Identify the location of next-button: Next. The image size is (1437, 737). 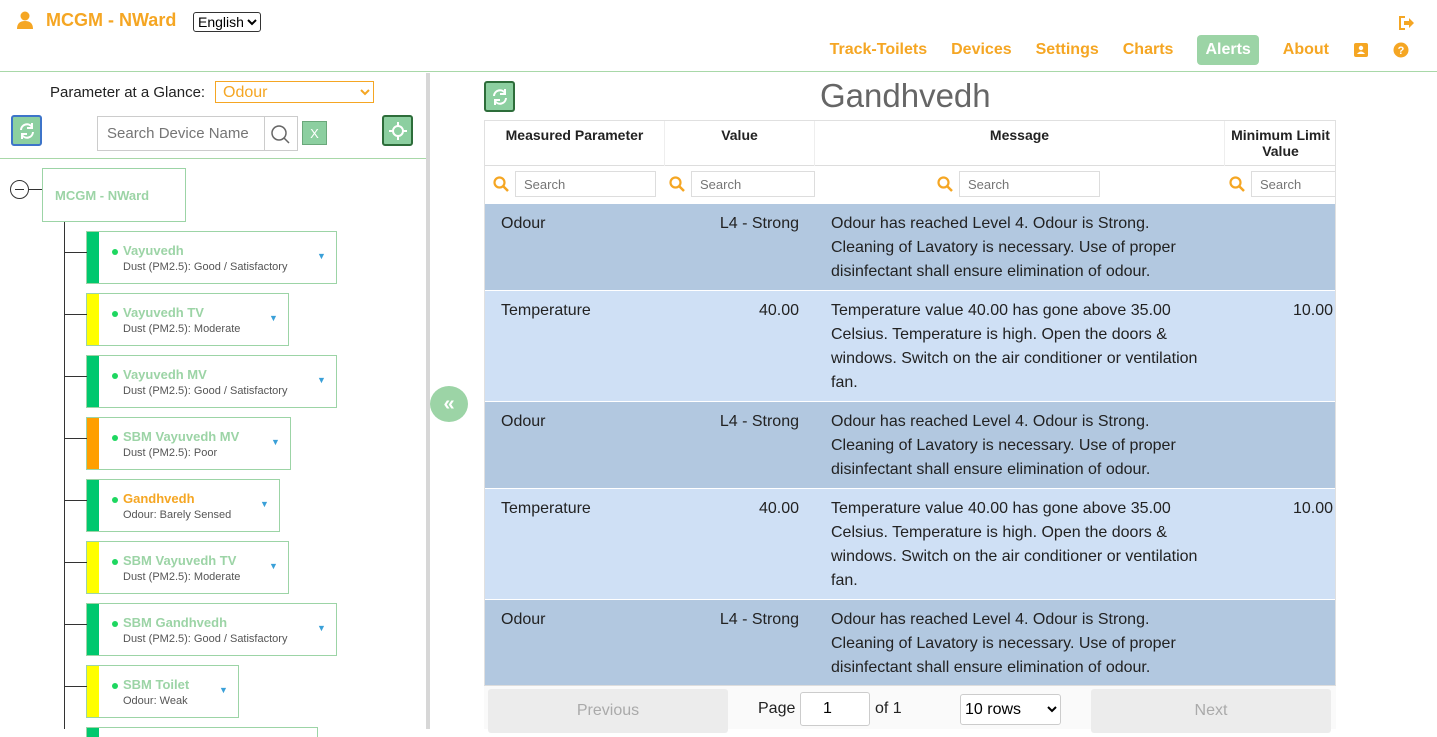
(1211, 711).